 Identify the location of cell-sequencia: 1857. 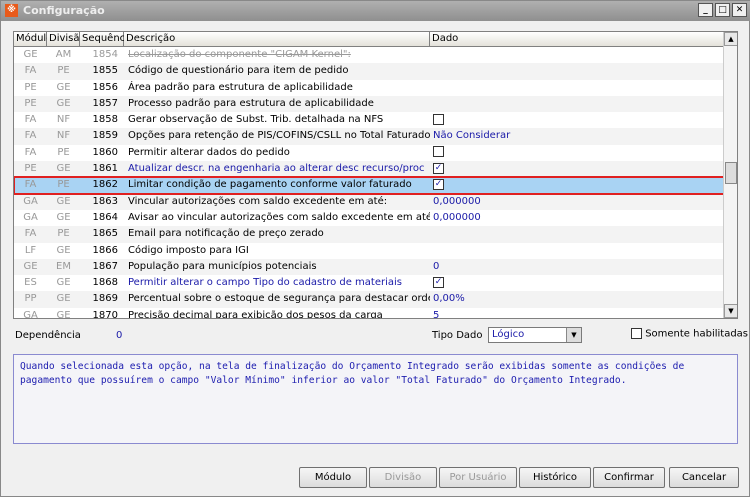
(105, 103).